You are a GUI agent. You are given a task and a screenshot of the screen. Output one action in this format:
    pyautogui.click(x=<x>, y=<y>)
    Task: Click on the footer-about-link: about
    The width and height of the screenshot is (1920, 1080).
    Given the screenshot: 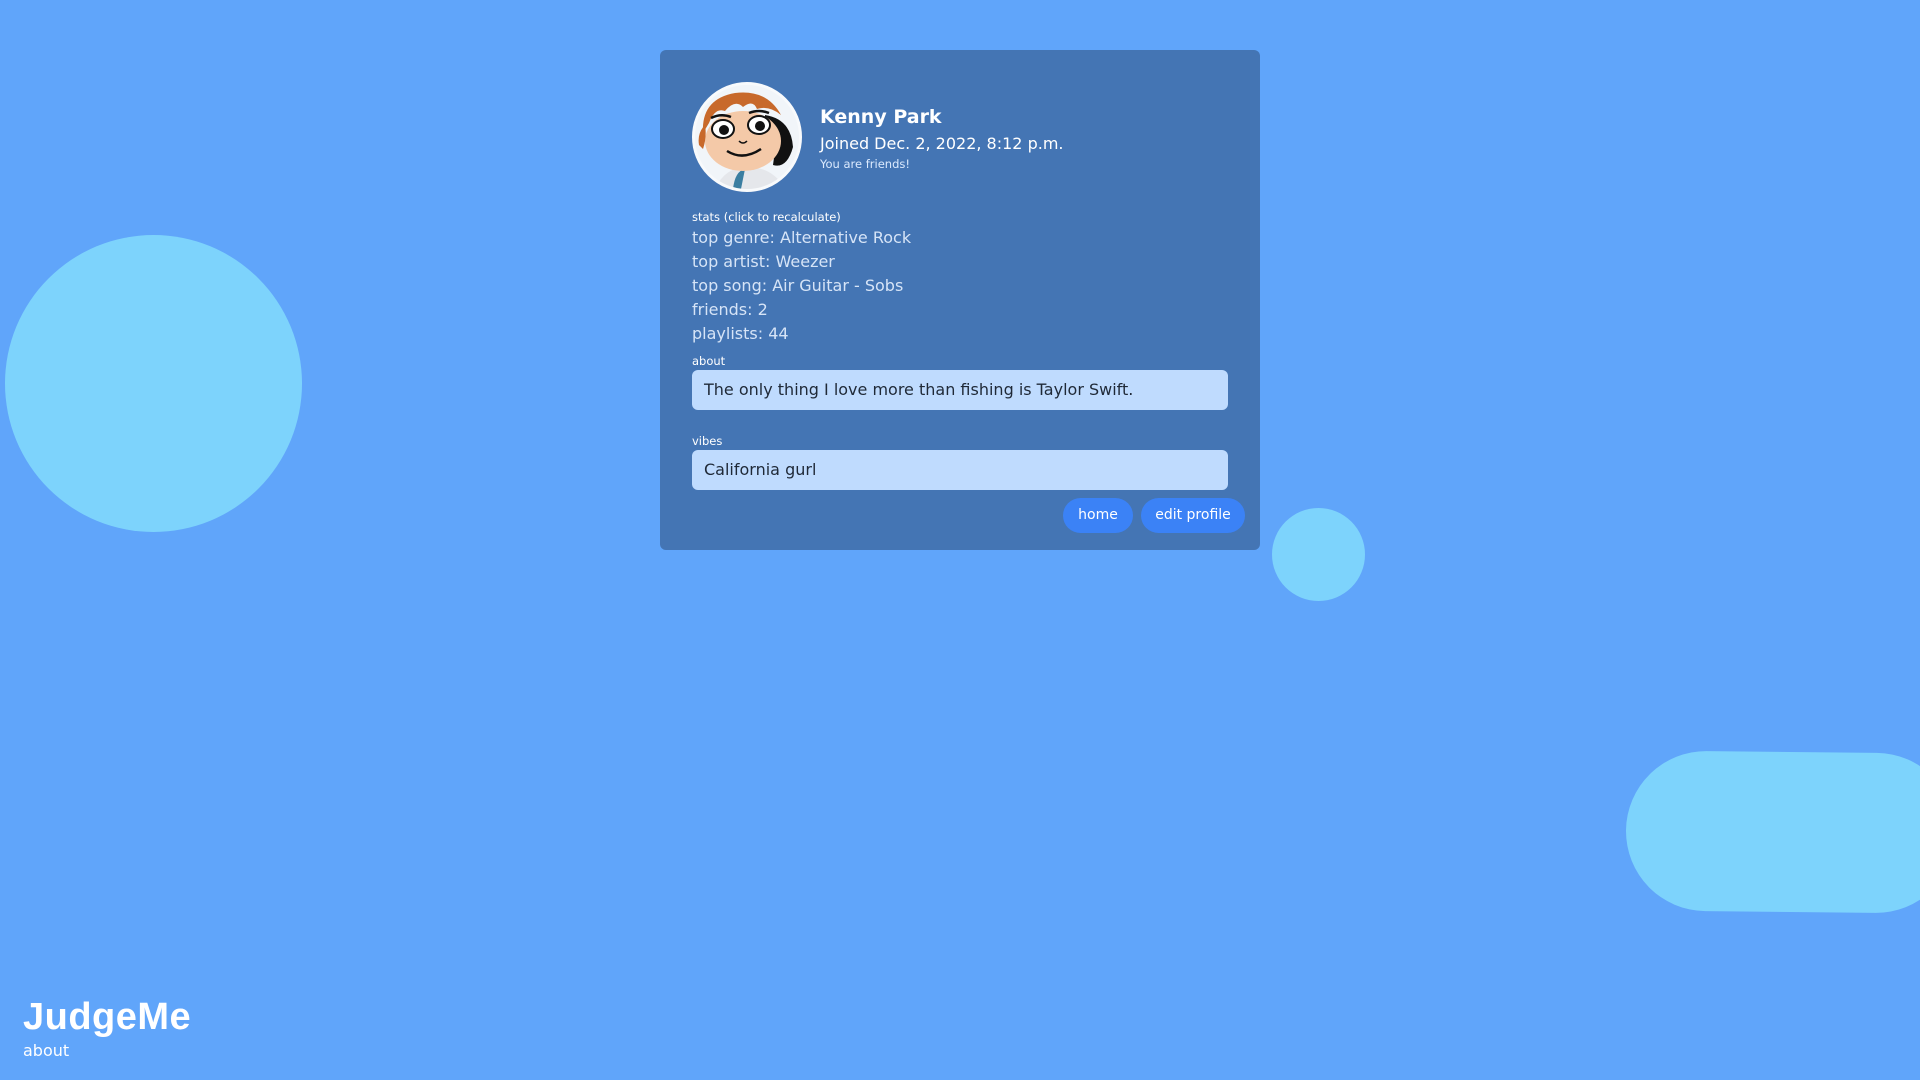 What is the action you would take?
    pyautogui.click(x=46, y=1050)
    